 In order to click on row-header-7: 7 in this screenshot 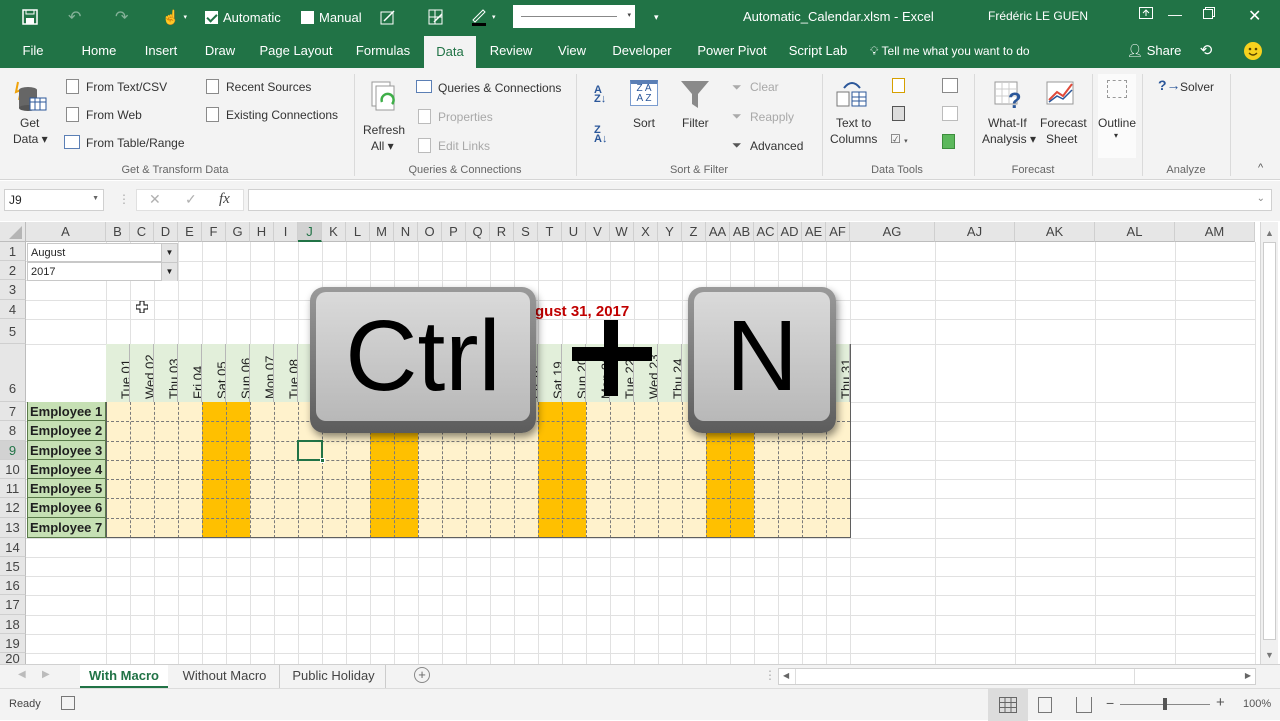, I will do `click(13, 411)`.